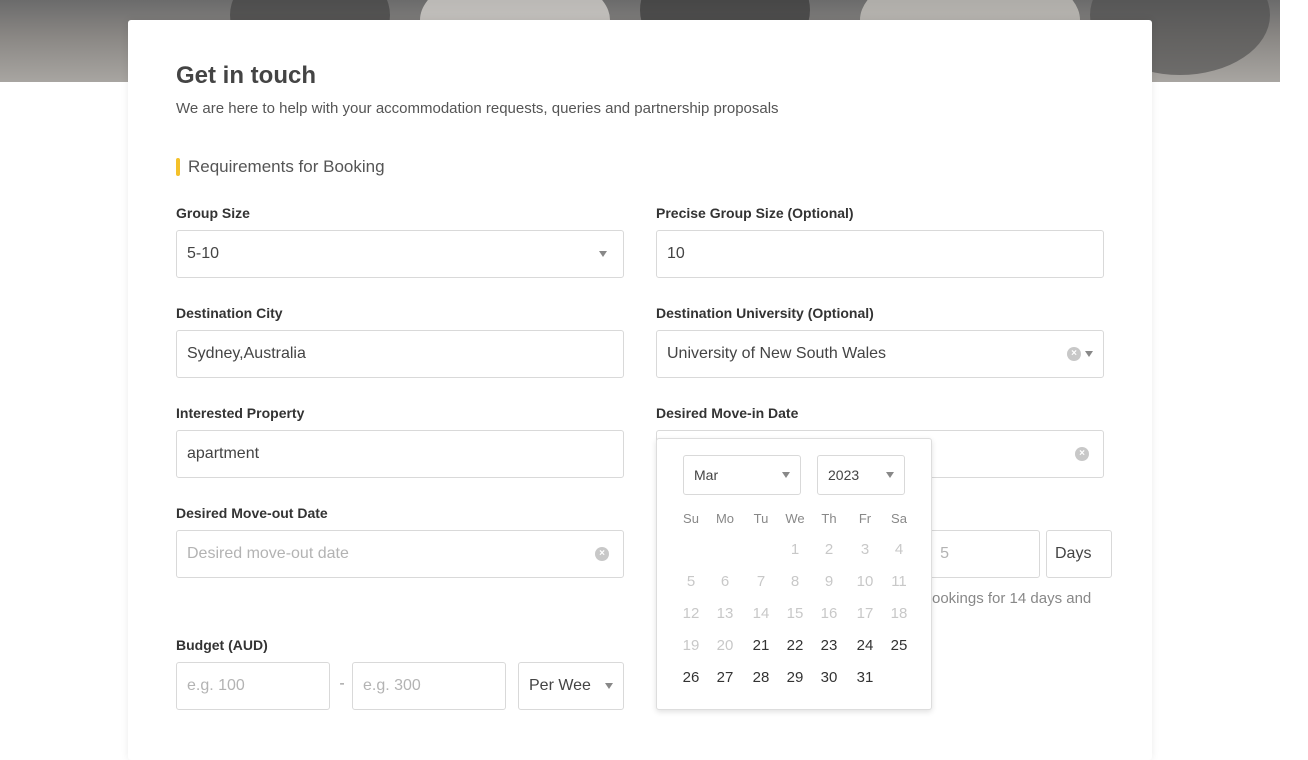 The height and width of the screenshot is (760, 1308). Describe the element at coordinates (429, 686) in the screenshot. I see `budget-max-input: e.g. 300` at that location.